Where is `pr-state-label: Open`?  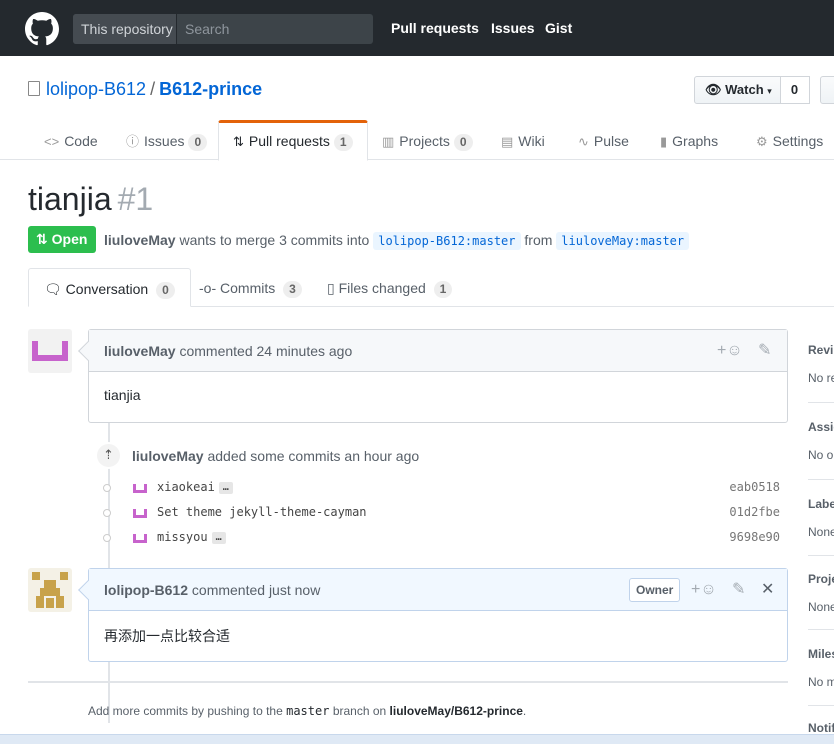 pr-state-label: Open is located at coordinates (69, 239).